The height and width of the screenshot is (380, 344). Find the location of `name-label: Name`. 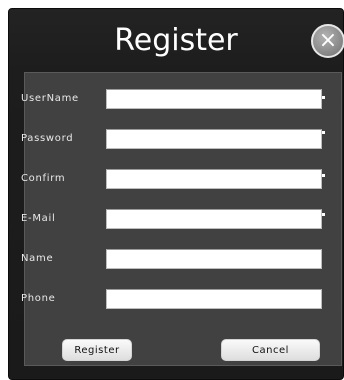

name-label: Name is located at coordinates (37, 258).